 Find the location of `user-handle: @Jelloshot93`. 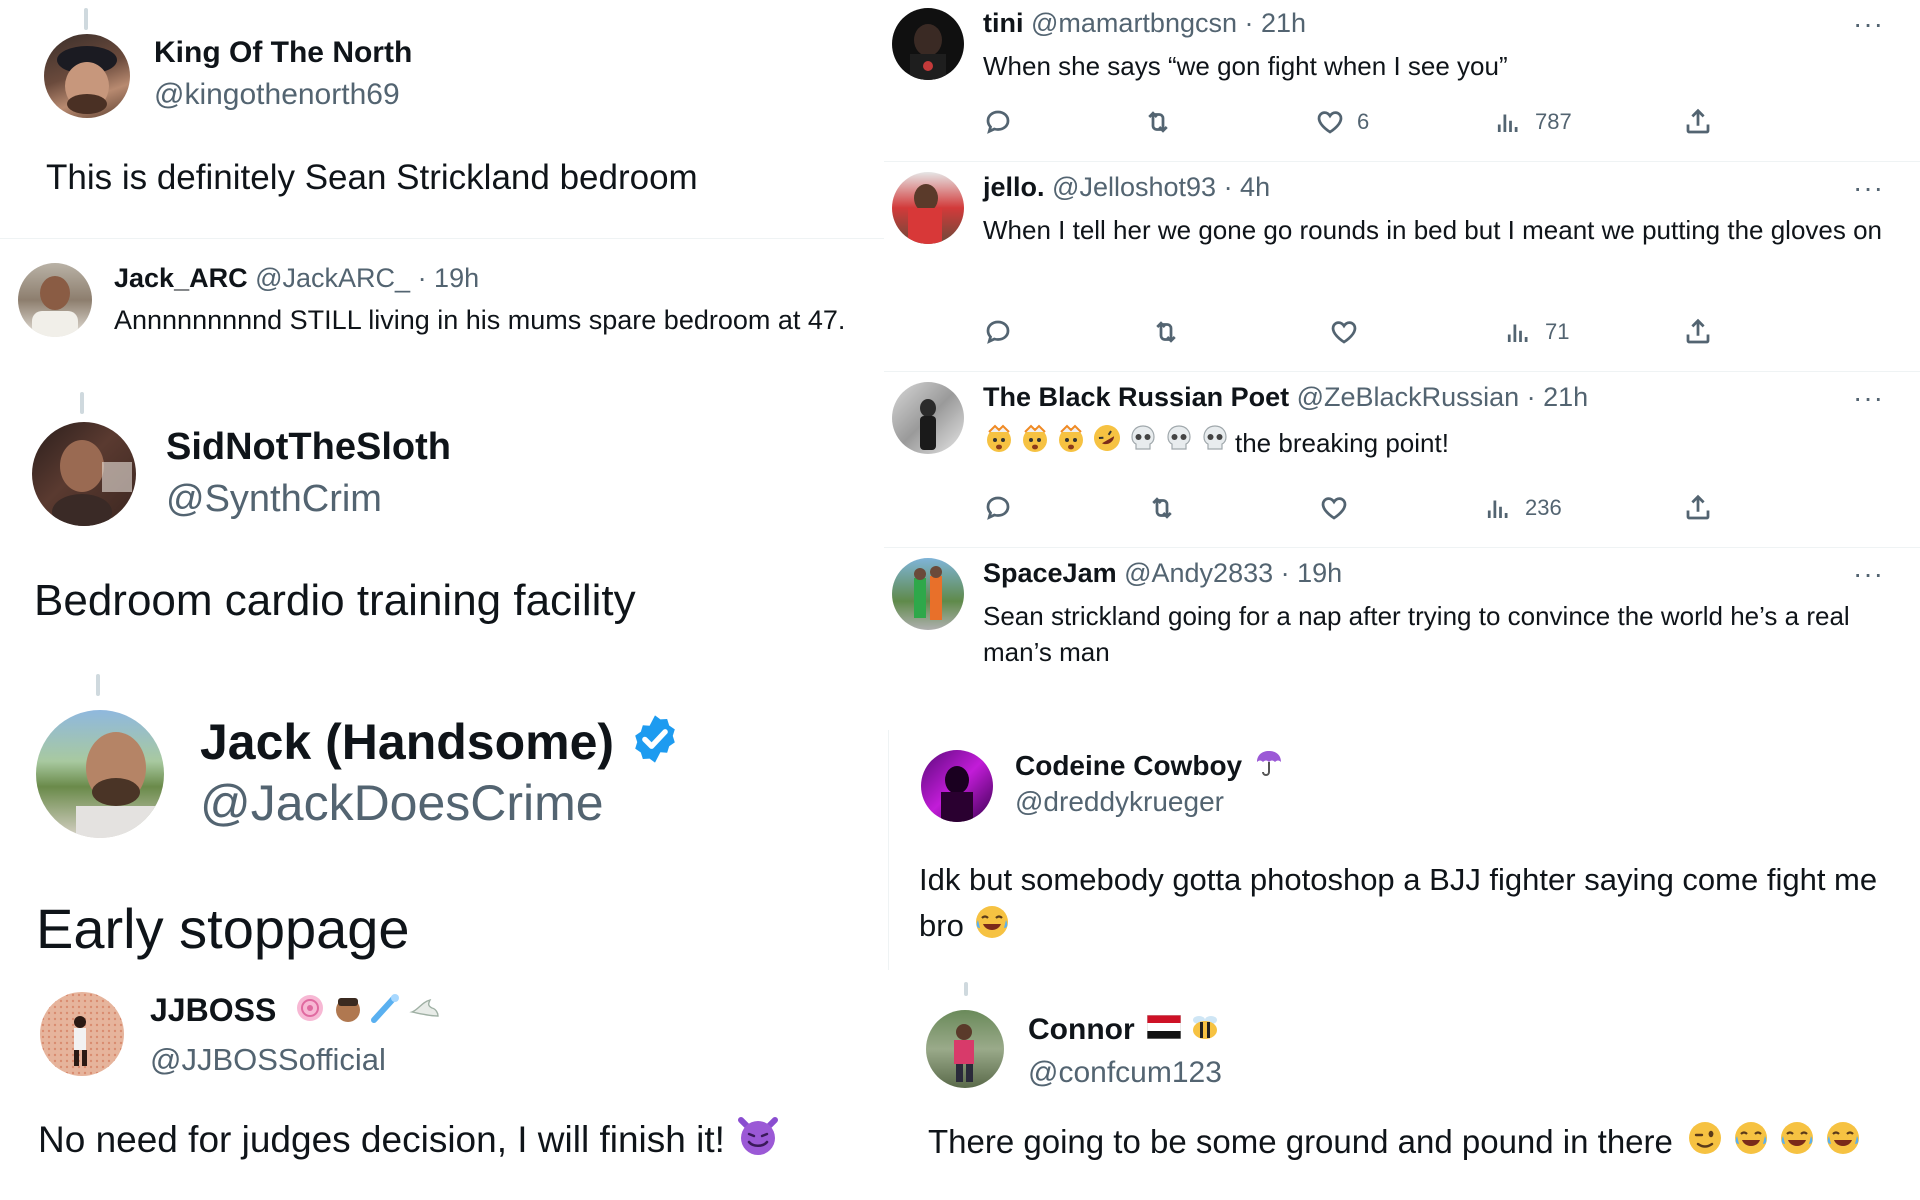

user-handle: @Jelloshot93 is located at coordinates (1134, 187).